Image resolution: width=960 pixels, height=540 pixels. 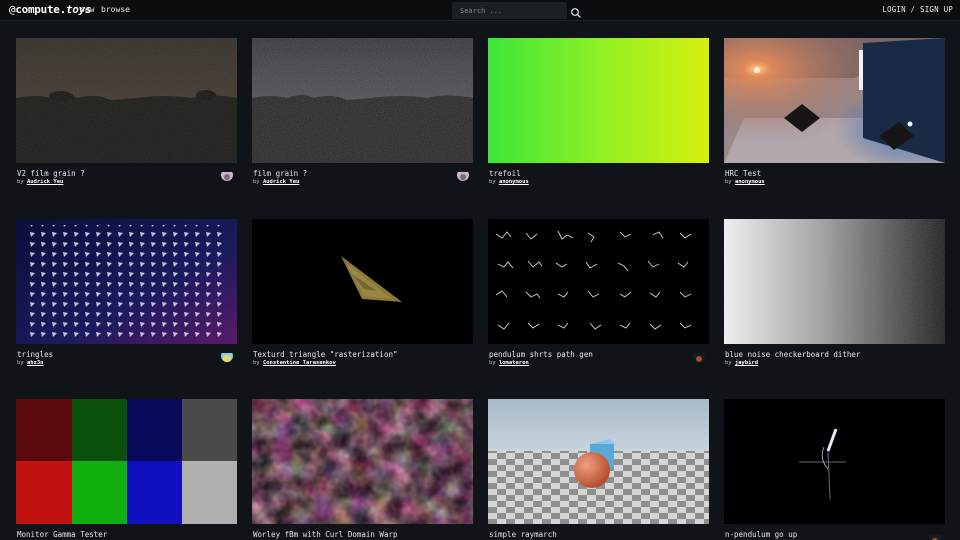 I want to click on shader-byline: by Constantine Tarasenkov, so click(x=294, y=363).